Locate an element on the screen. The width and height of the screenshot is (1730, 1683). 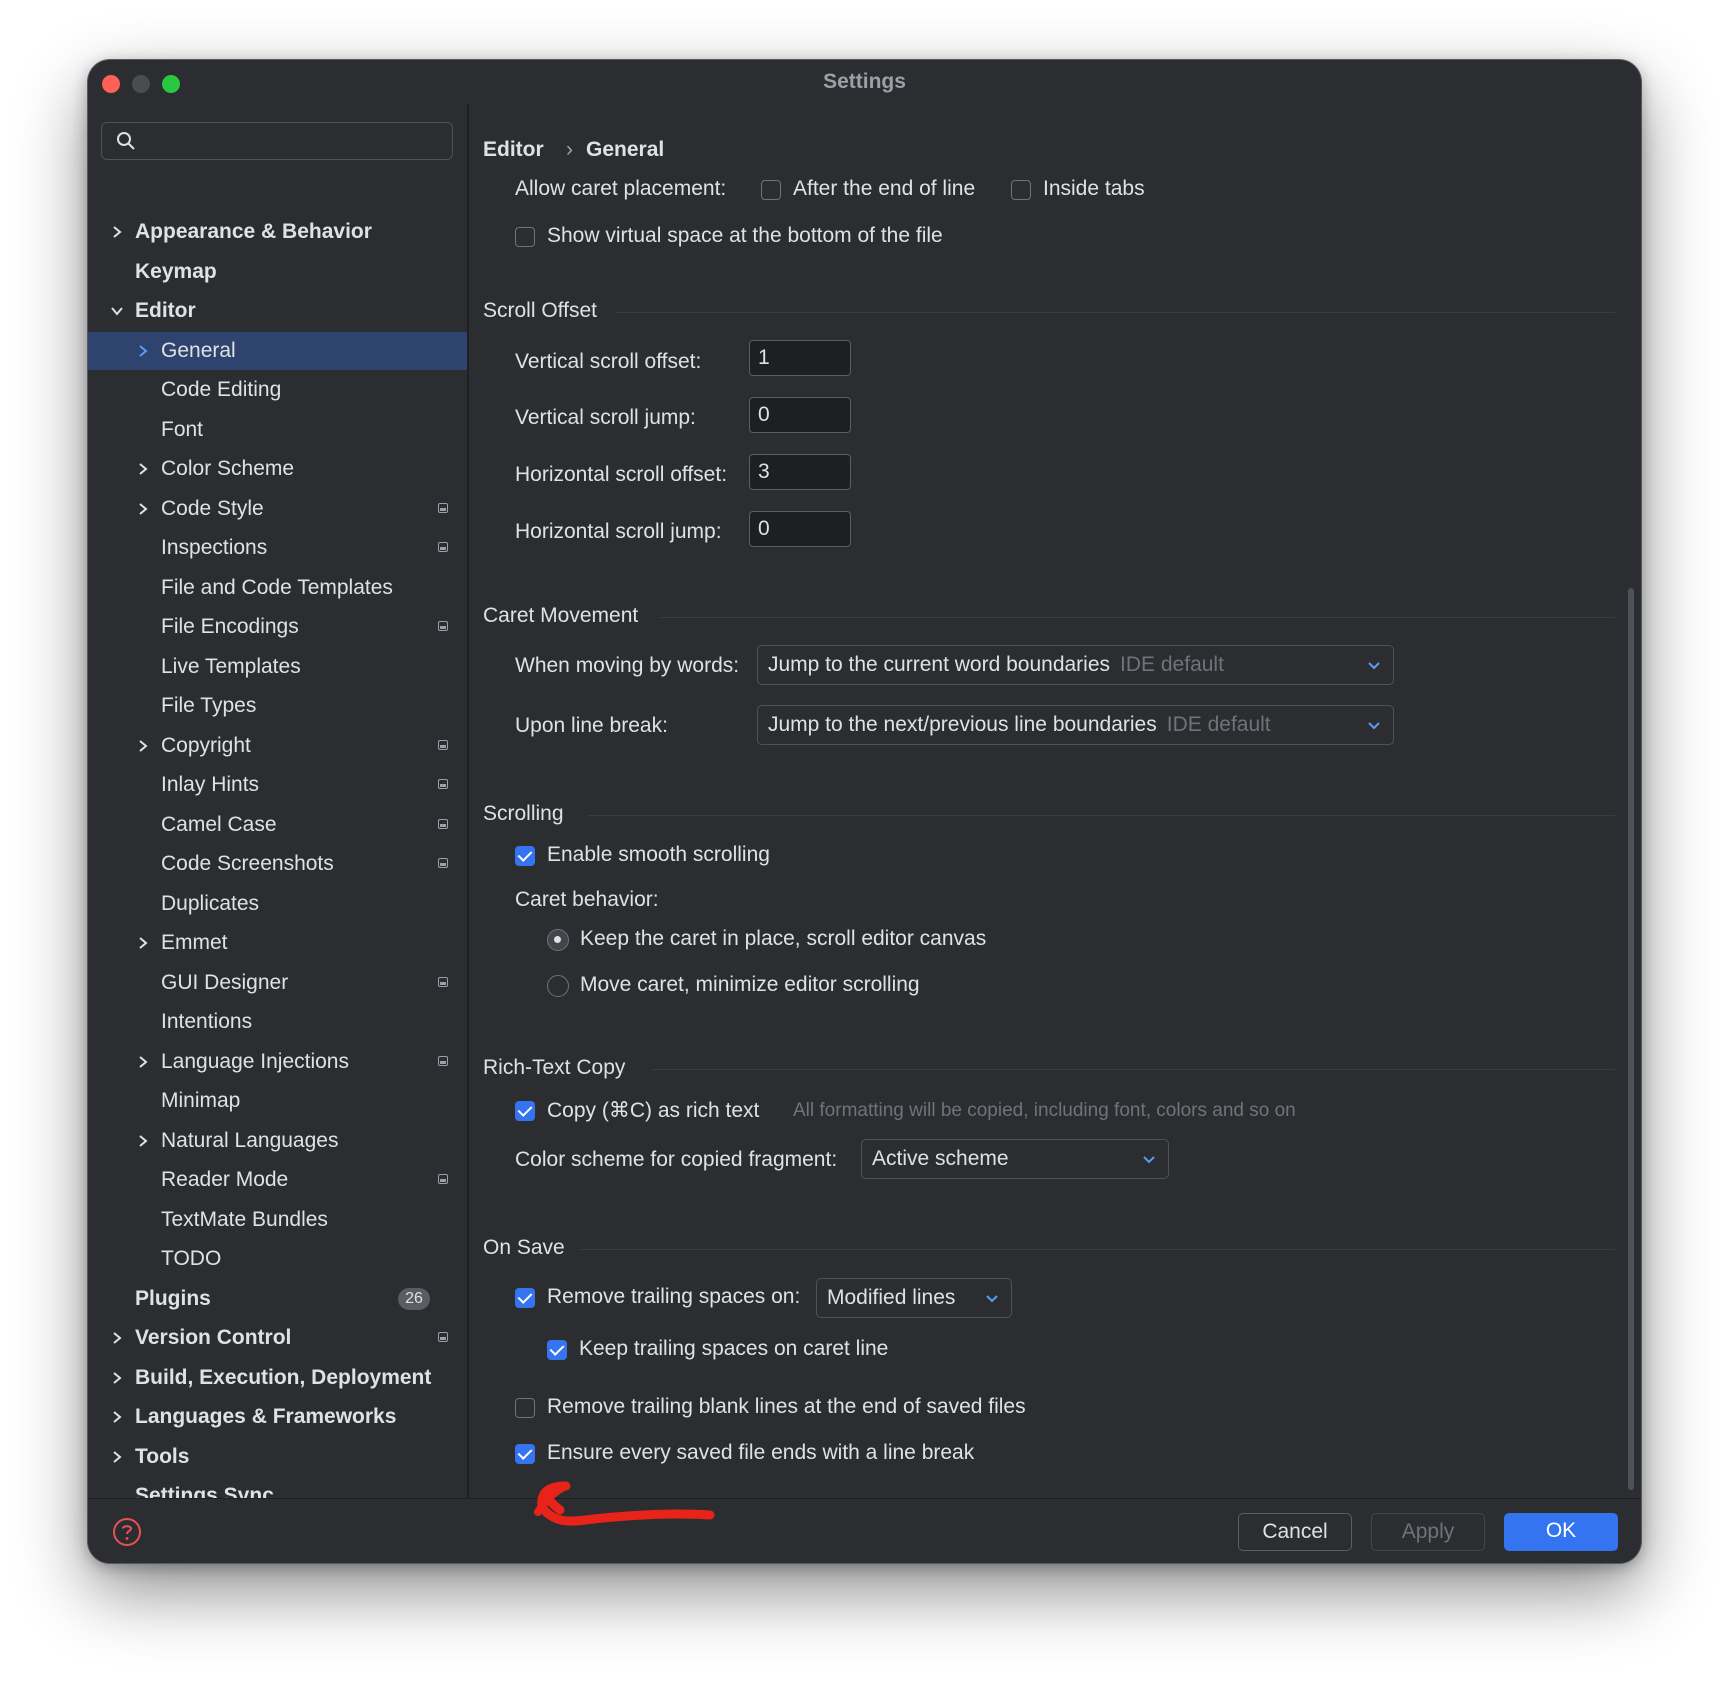
sidebar-item: Emmet is located at coordinates (277, 943).